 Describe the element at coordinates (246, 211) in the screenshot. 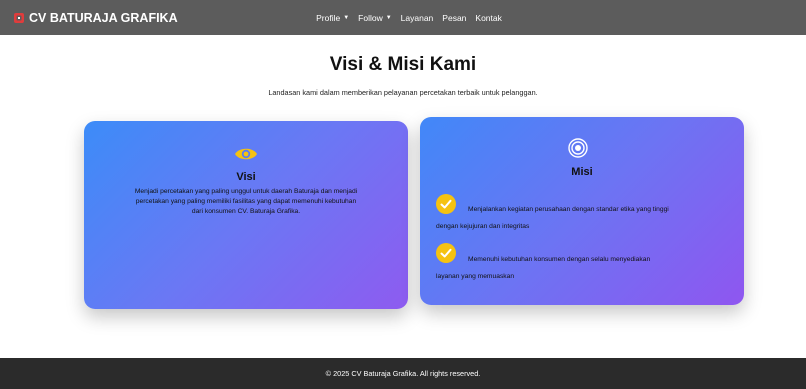

I see `visi-text-line: dari konsumen CV. Baturaja Grafika.` at that location.